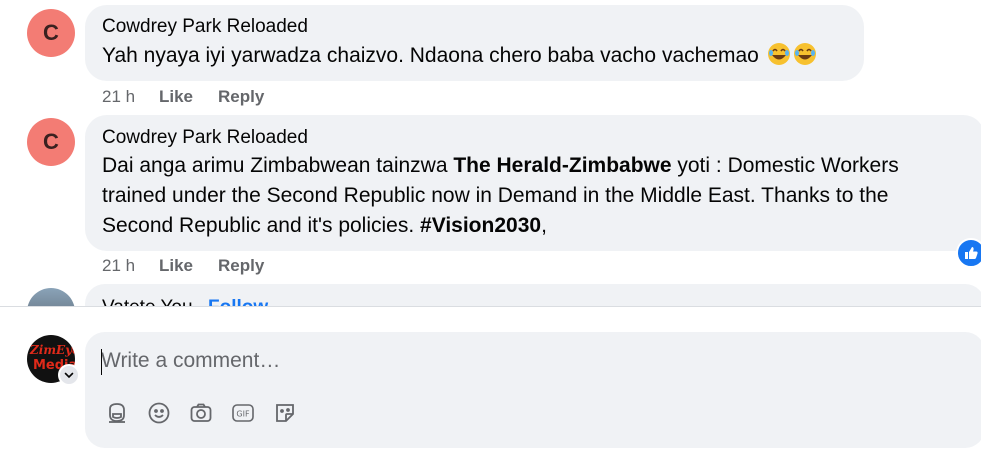 The height and width of the screenshot is (464, 981). I want to click on comment-input, so click(531, 361).